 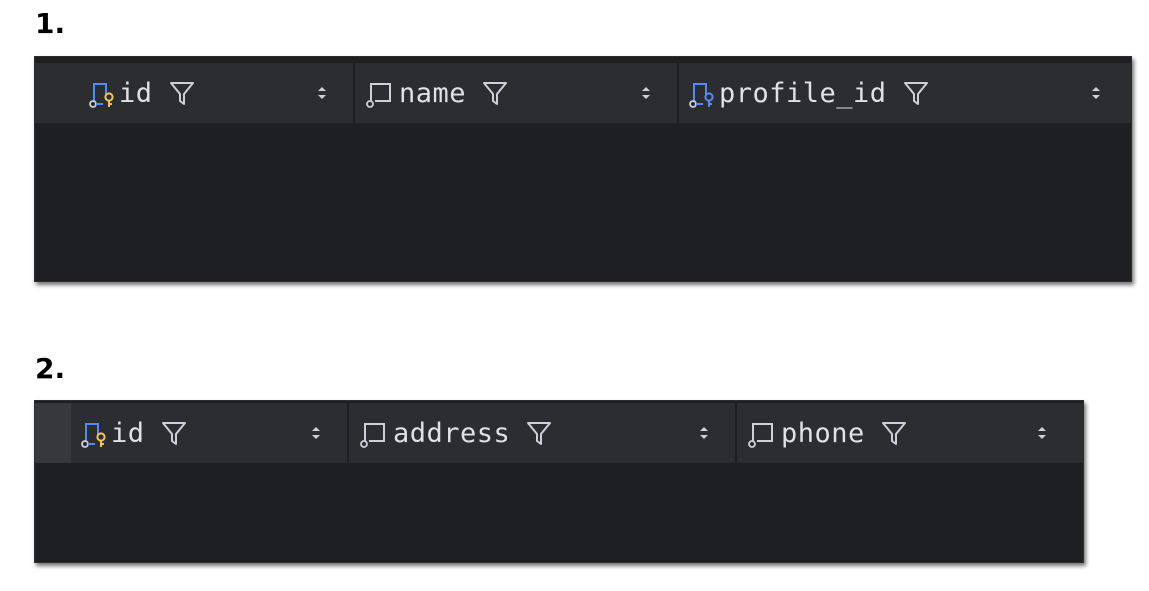 What do you see at coordinates (823, 433) in the screenshot?
I see `column-name: phone` at bounding box center [823, 433].